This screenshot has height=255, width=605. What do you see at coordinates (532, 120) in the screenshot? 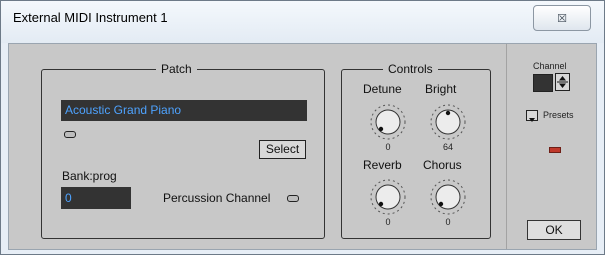
I see `chevron-down-icon` at bounding box center [532, 120].